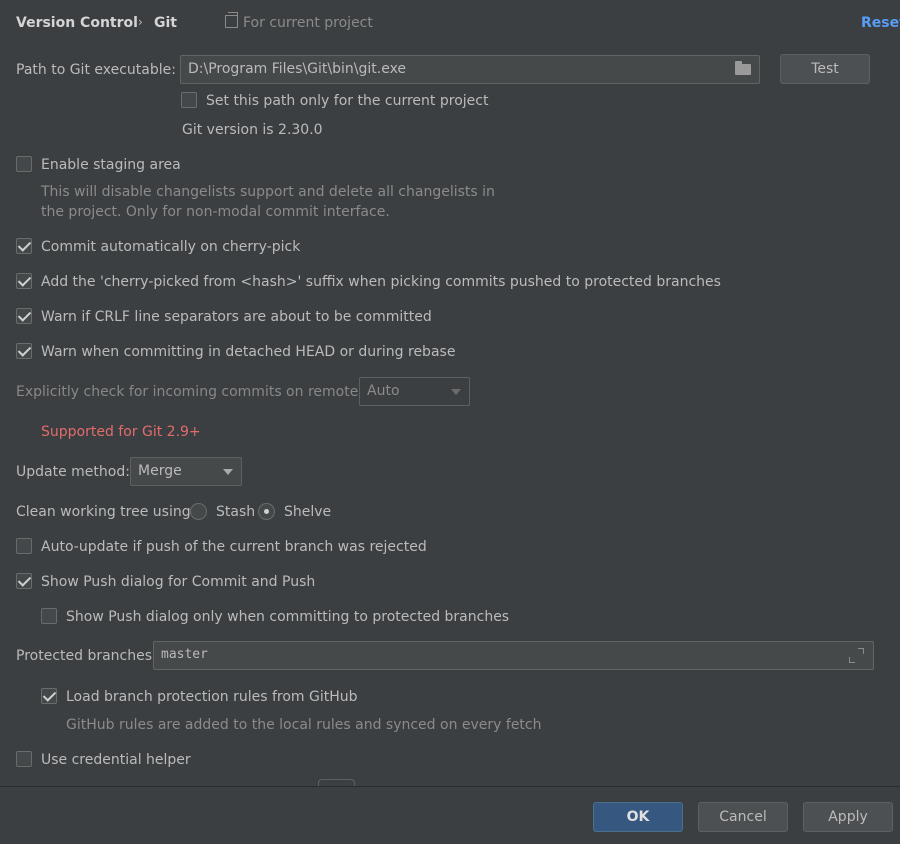 This screenshot has width=900, height=844. Describe the element at coordinates (24, 316) in the screenshot. I see `crlf-warning-checkbox` at that location.